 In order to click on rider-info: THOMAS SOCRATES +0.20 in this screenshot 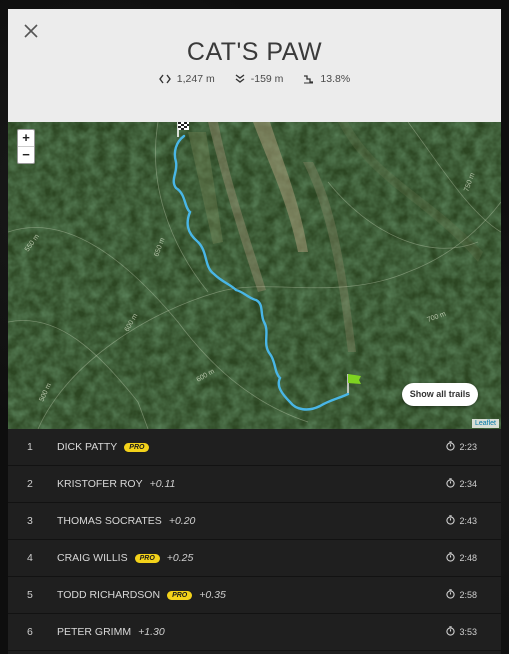, I will do `click(126, 521)`.